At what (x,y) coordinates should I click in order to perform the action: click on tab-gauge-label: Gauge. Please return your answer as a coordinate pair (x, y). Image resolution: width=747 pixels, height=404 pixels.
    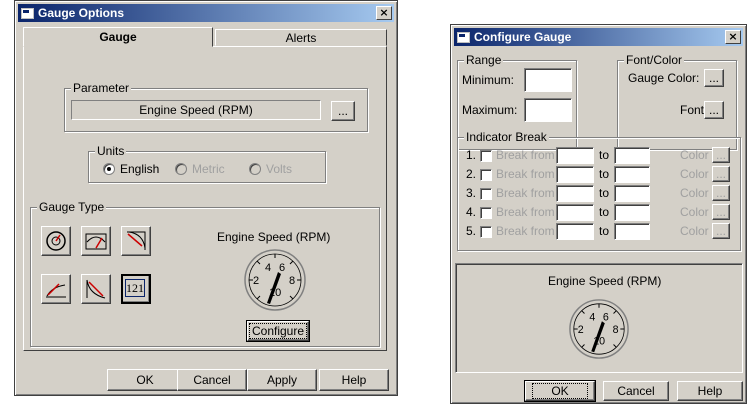
    Looking at the image, I should click on (118, 37).